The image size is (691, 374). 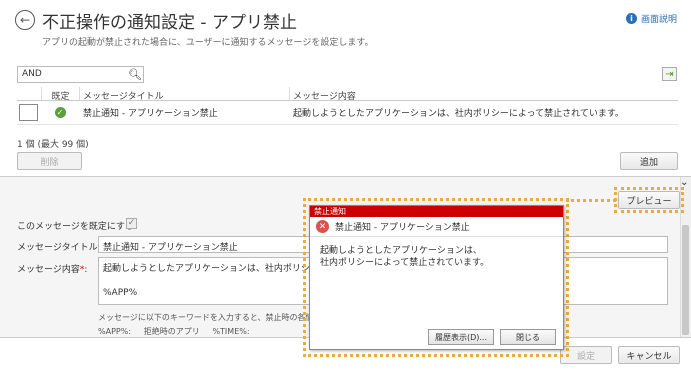 What do you see at coordinates (174, 331) in the screenshot?
I see `keyword-list: %APP%: 拒絶時のアプリ %TIME%:` at bounding box center [174, 331].